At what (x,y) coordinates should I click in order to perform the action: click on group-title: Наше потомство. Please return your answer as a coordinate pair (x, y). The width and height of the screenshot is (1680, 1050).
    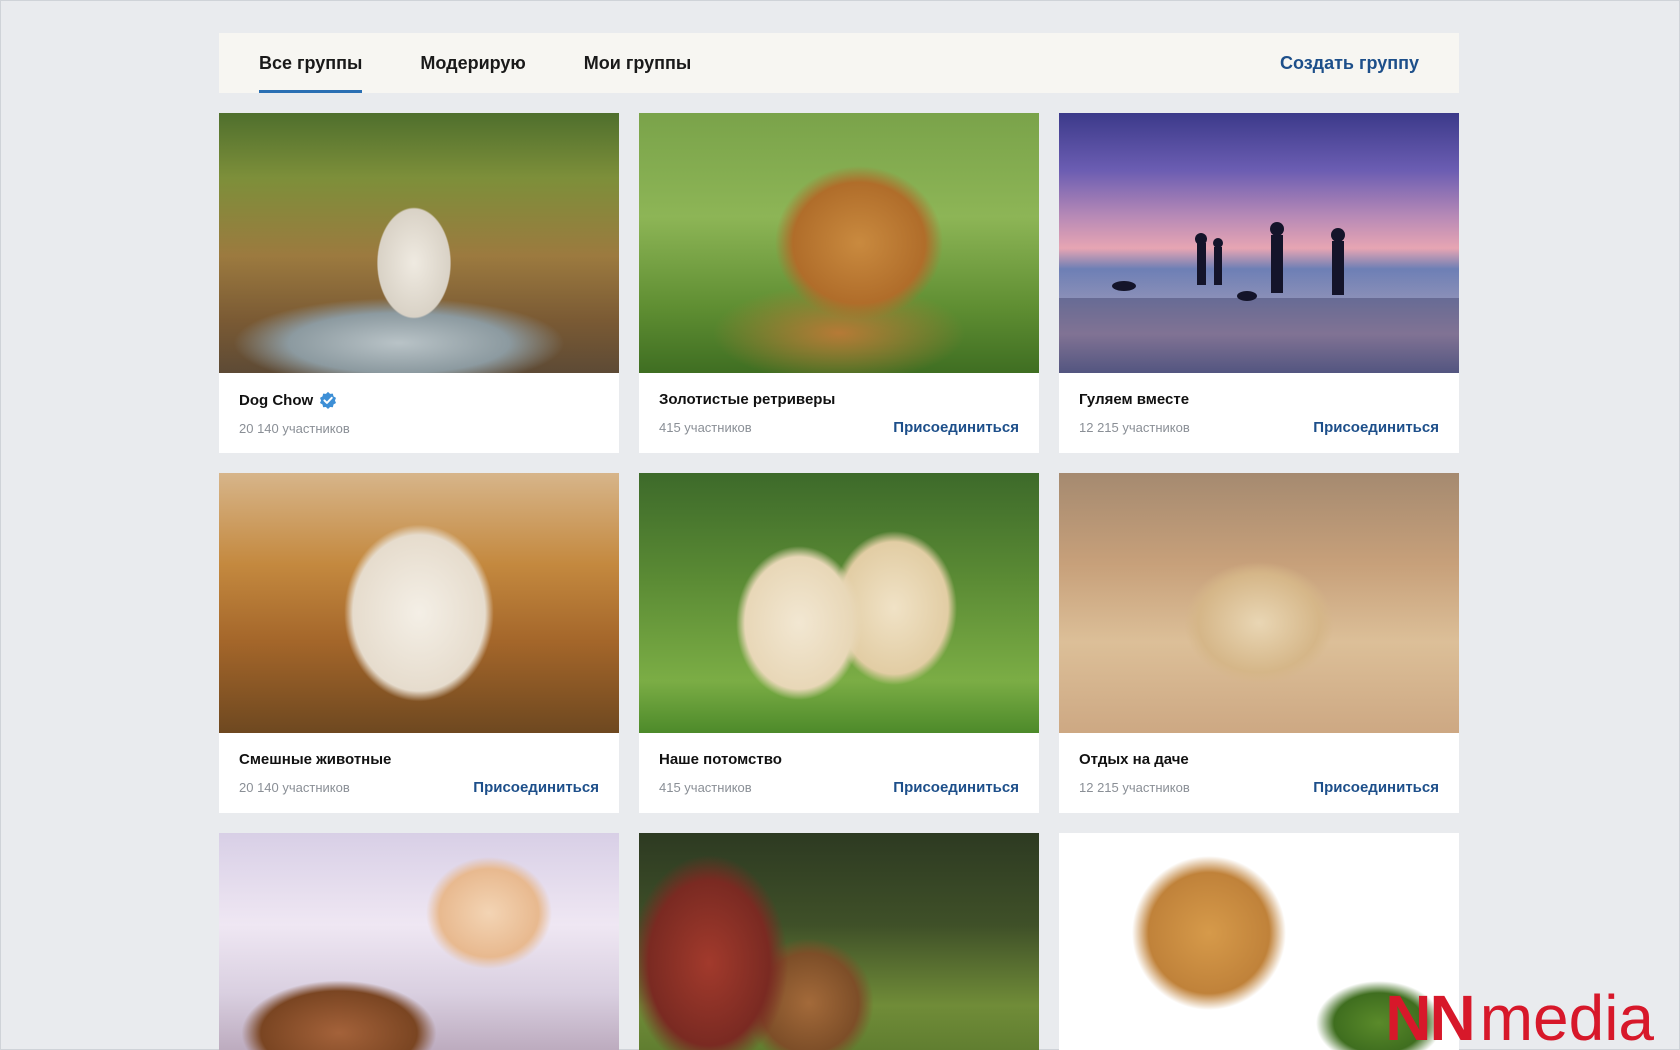
    Looking at the image, I should click on (720, 759).